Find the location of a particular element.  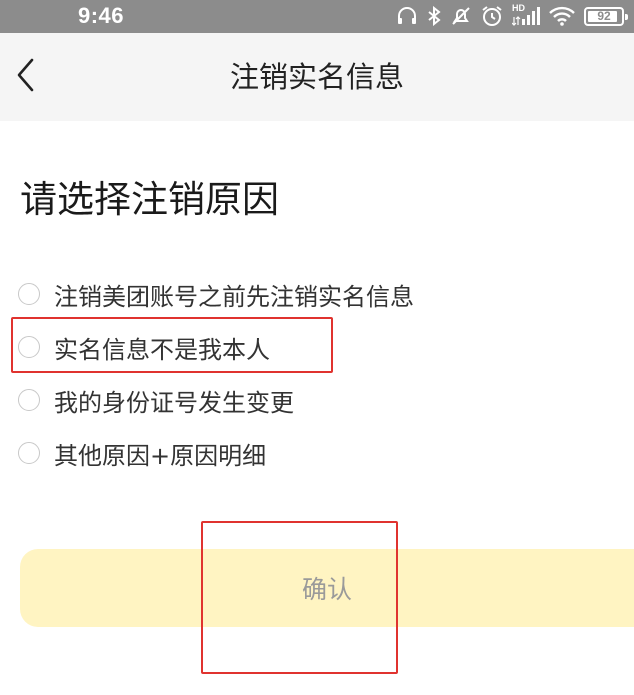

chevron-left-icon is located at coordinates (25, 77).